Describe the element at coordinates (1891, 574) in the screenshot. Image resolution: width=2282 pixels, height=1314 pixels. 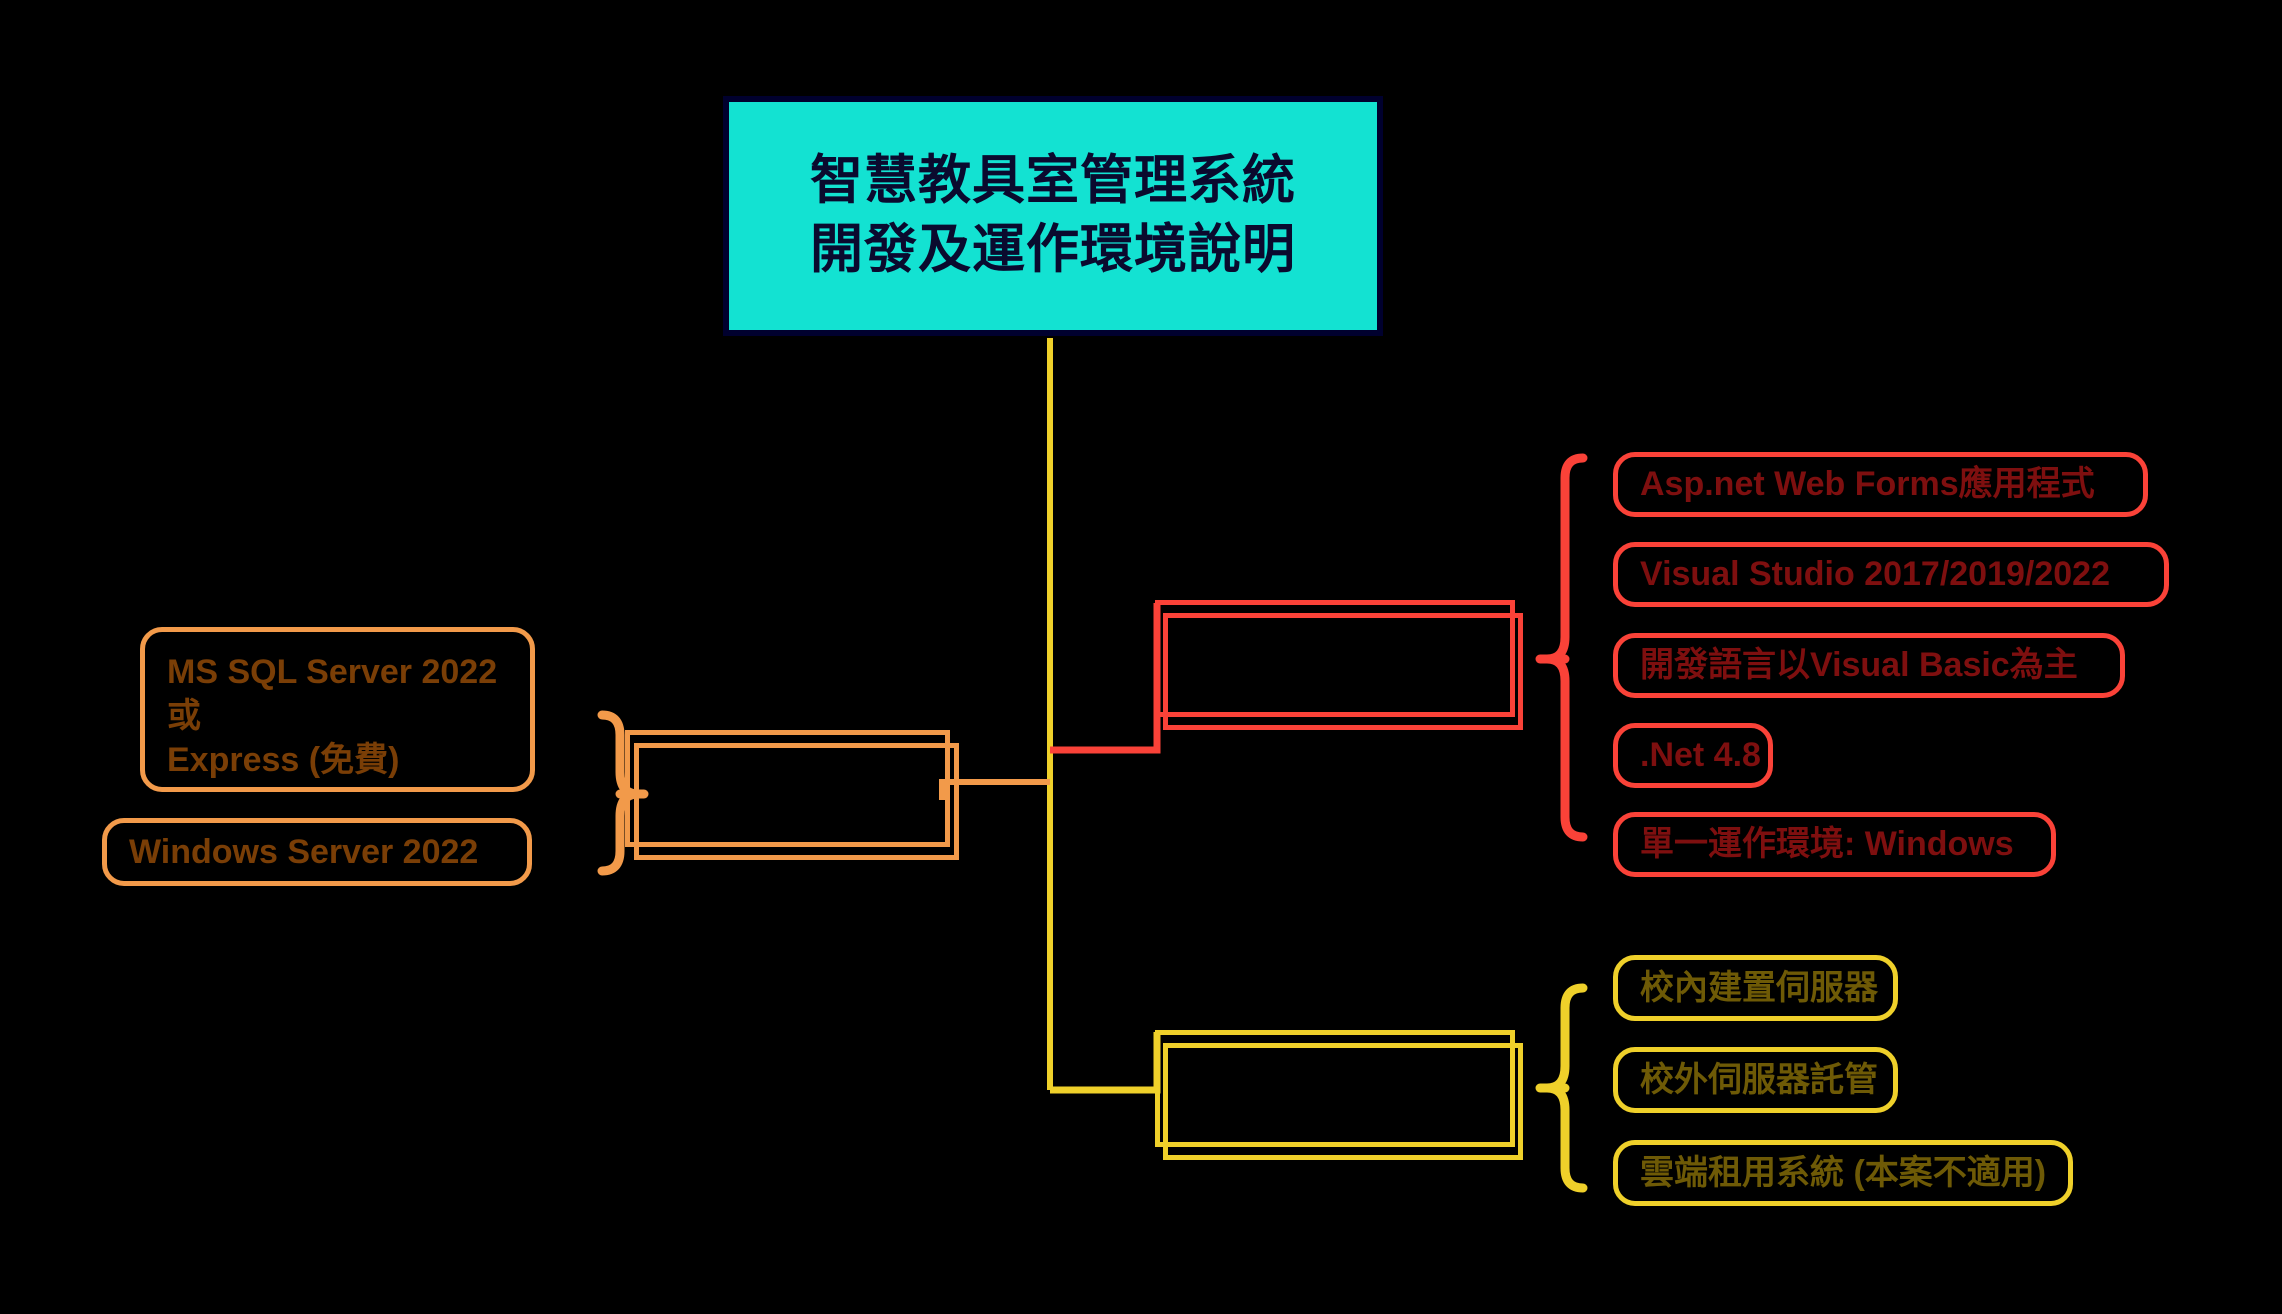
I see `leaf-dev-1: Visual Studio 2017/2019/2022` at that location.